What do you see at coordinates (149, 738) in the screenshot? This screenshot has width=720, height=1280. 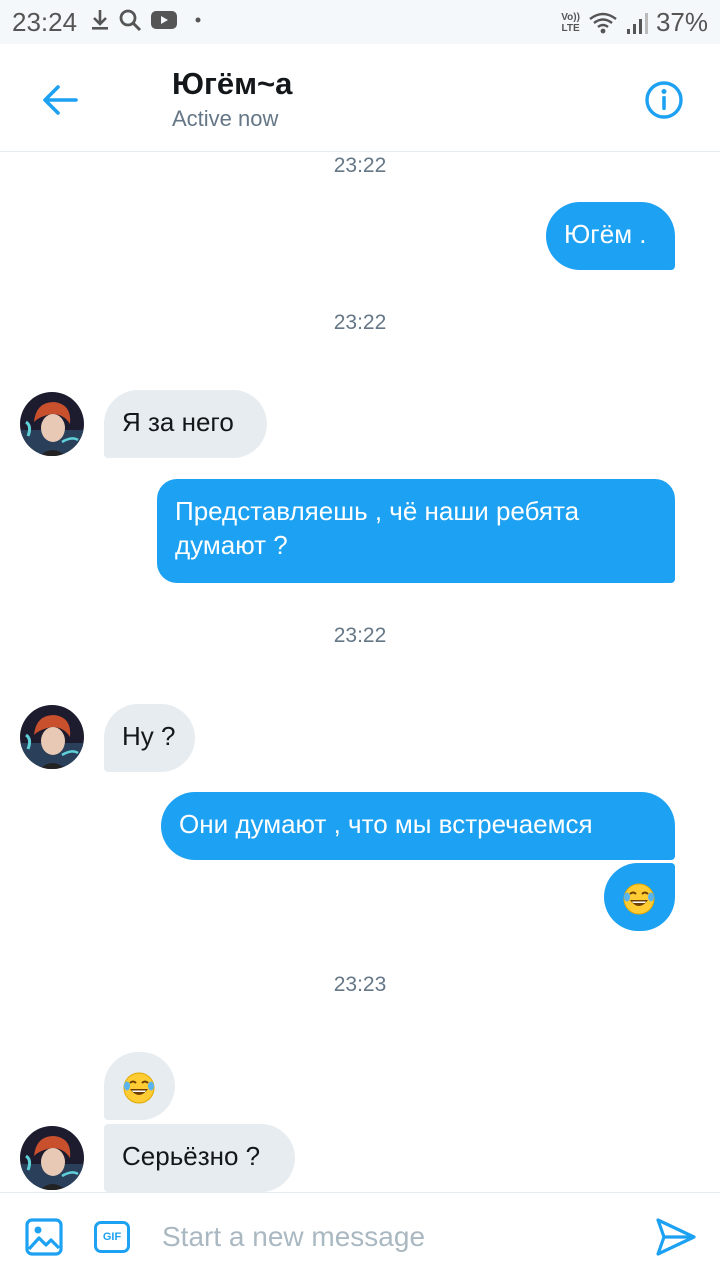 I see `message-bubble-incoming: Ну ?` at bounding box center [149, 738].